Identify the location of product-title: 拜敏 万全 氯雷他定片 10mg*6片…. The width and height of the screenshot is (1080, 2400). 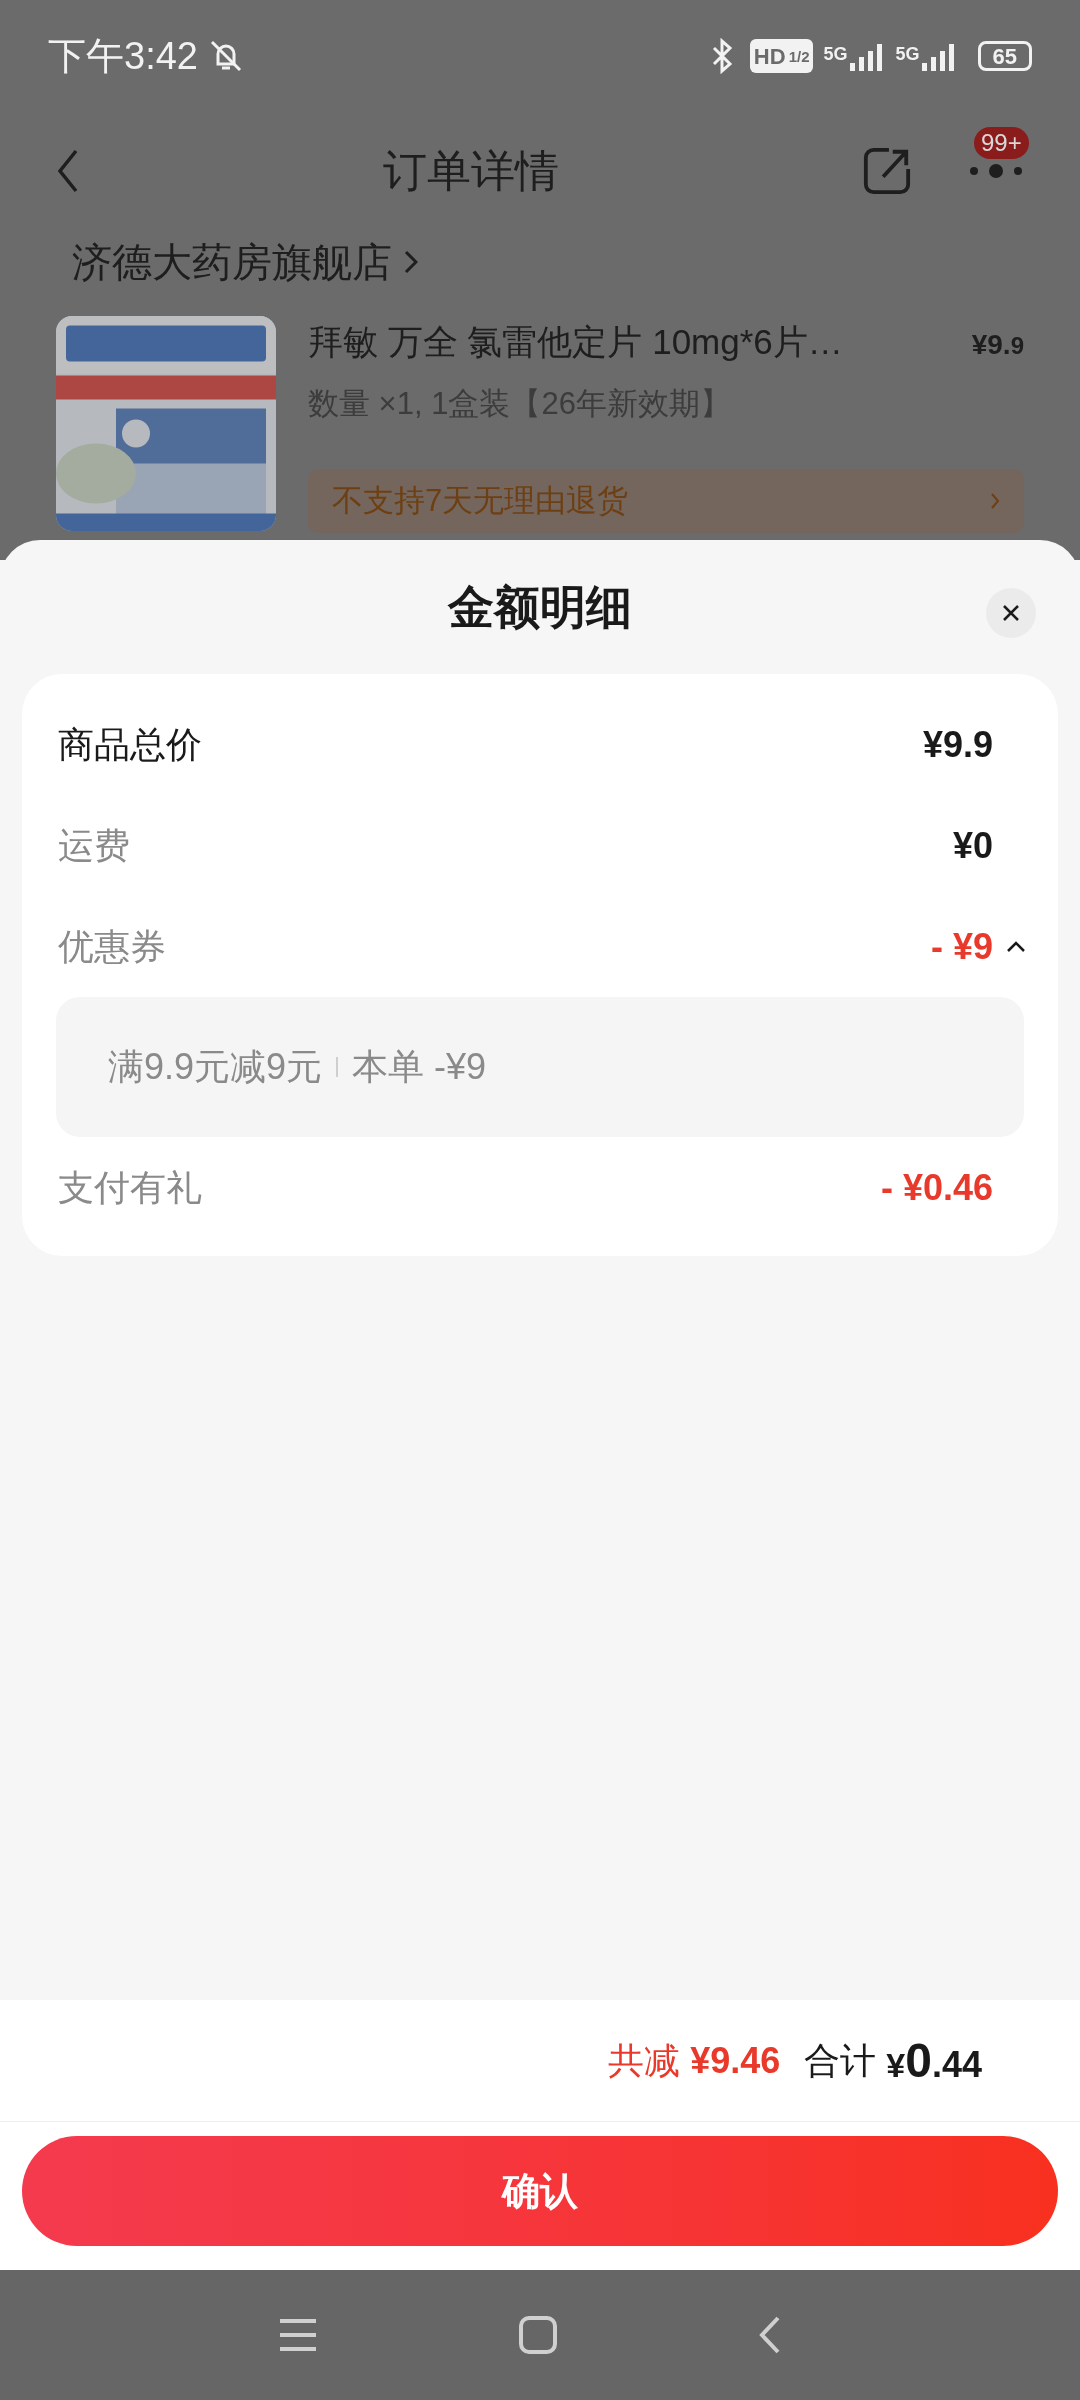
(576, 342).